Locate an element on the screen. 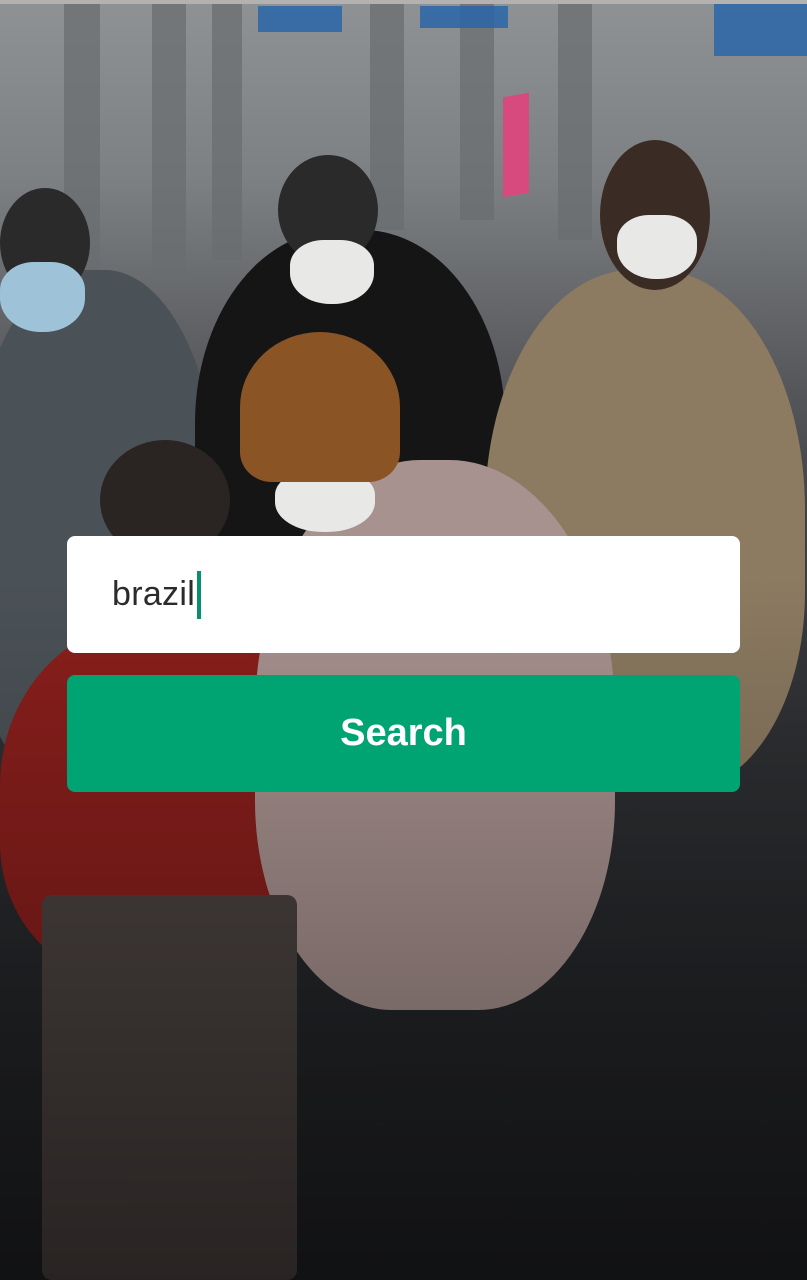  search-button-label: Search is located at coordinates (403, 733).